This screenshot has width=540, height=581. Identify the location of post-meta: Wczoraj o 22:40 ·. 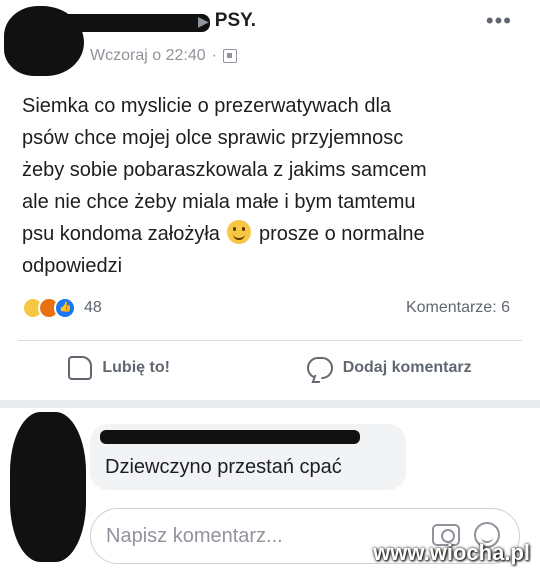
(163, 56).